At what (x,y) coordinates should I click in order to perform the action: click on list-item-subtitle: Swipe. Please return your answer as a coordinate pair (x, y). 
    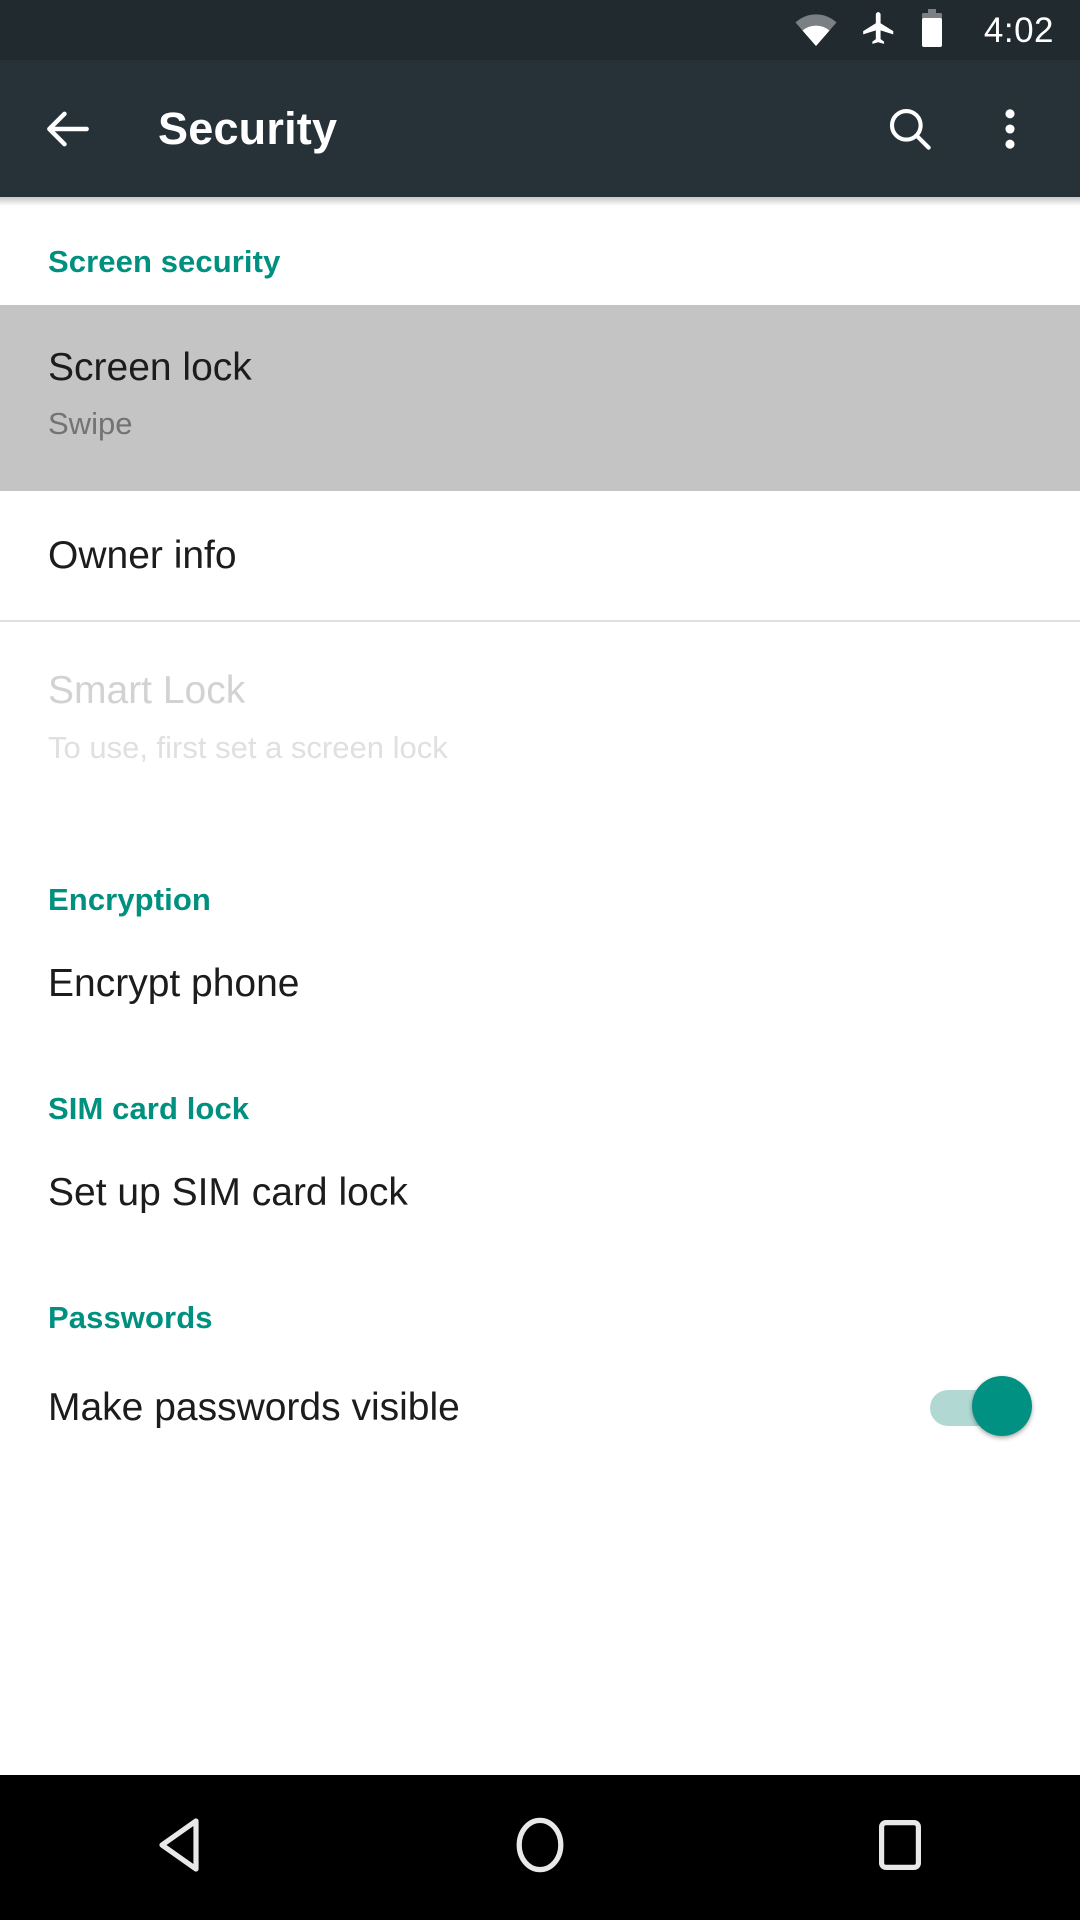
    Looking at the image, I should click on (90, 423).